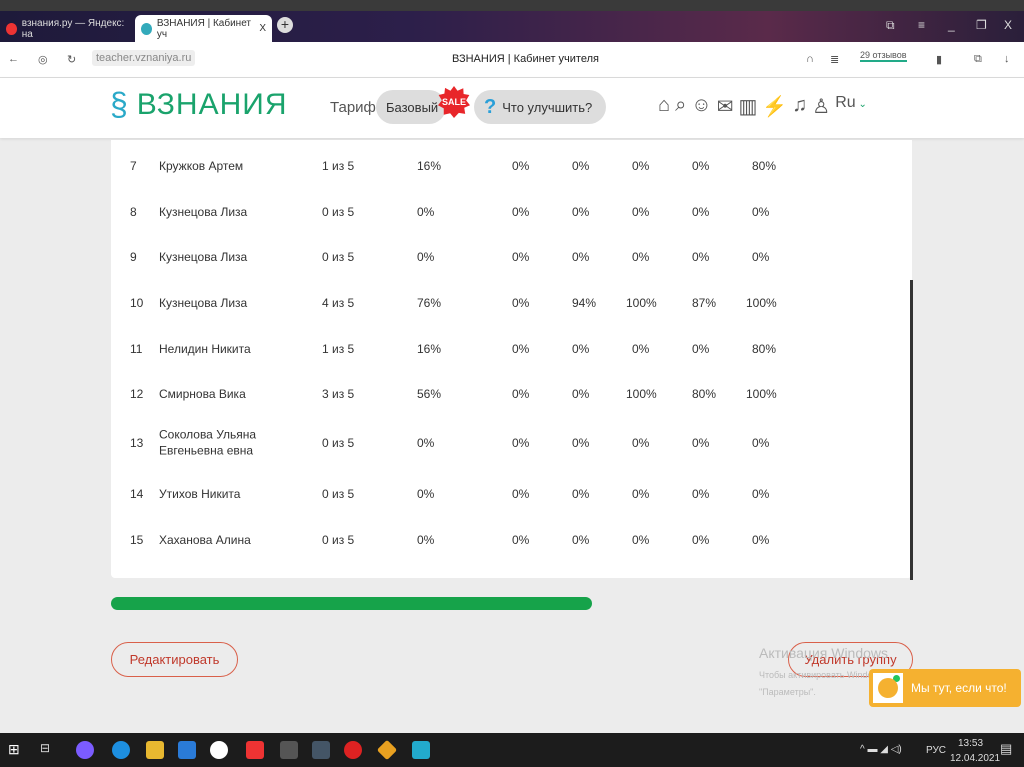 Image resolution: width=1024 pixels, height=767 pixels. Describe the element at coordinates (119, 104) in the screenshot. I see `logo-icon: §` at that location.